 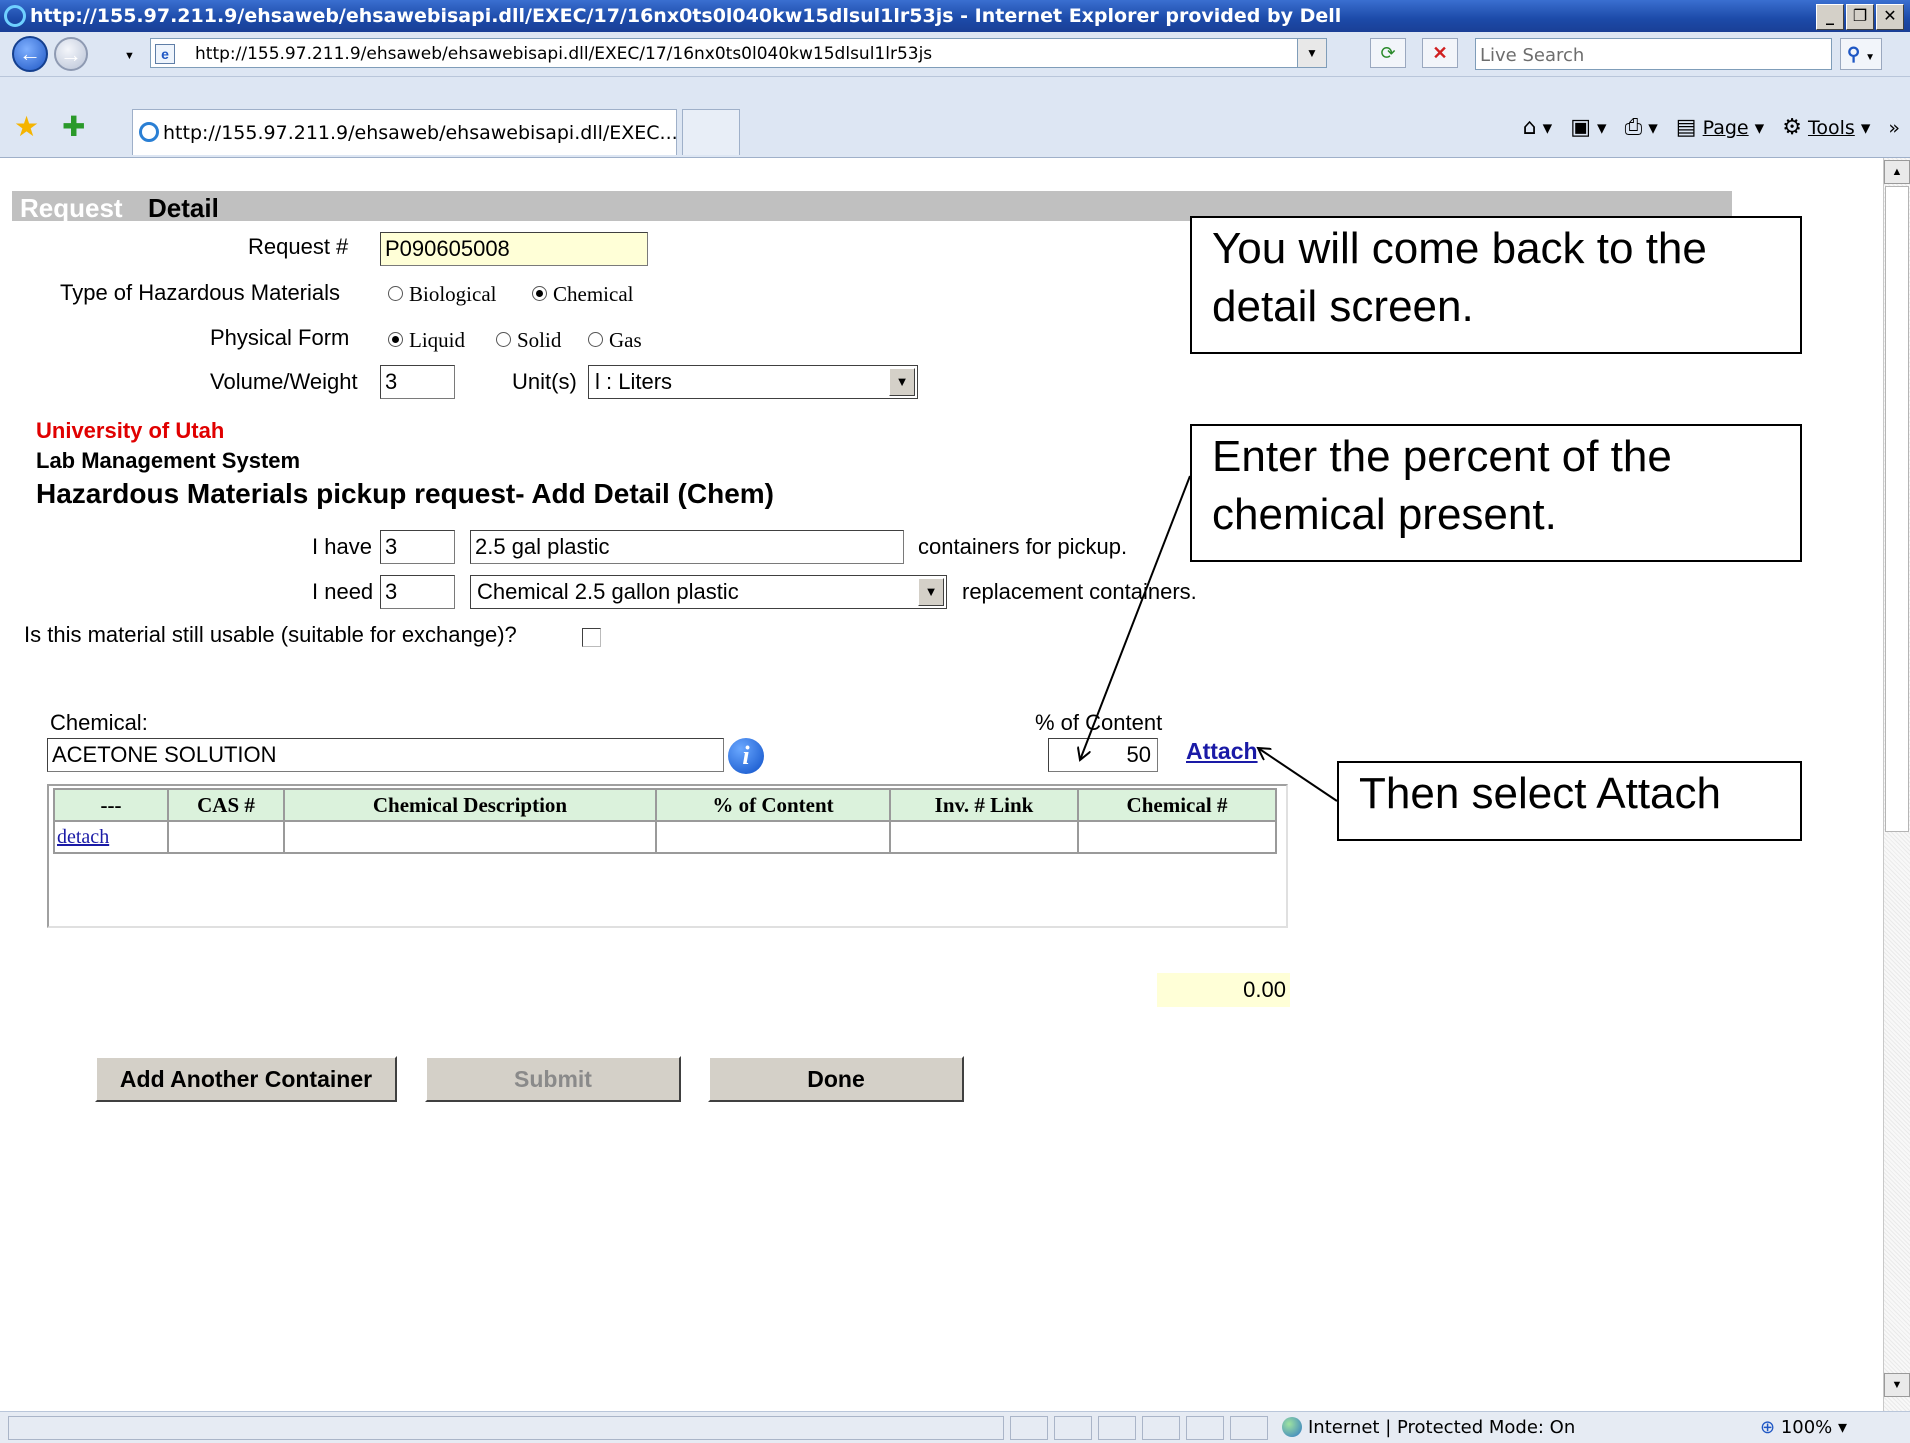 I want to click on status-bar: Internet | Protected Mode: On ⊕ 100% ▾, so click(x=955, y=1427).